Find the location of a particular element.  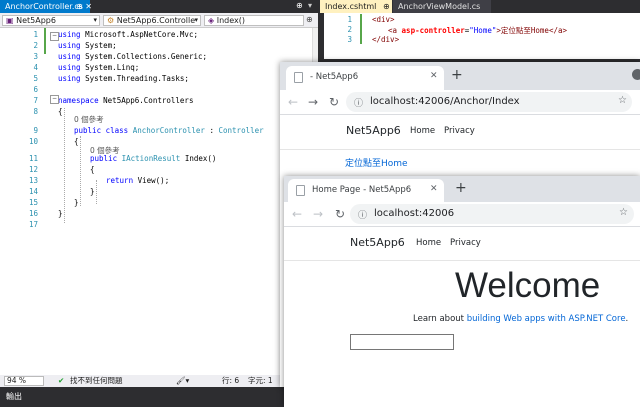

issues-status: 找不到任何問題 is located at coordinates (96, 381).